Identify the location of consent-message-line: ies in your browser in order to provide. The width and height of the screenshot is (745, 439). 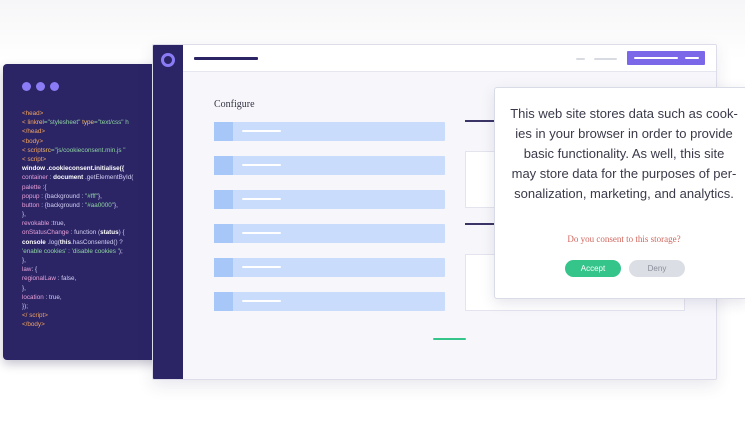
(624, 133).